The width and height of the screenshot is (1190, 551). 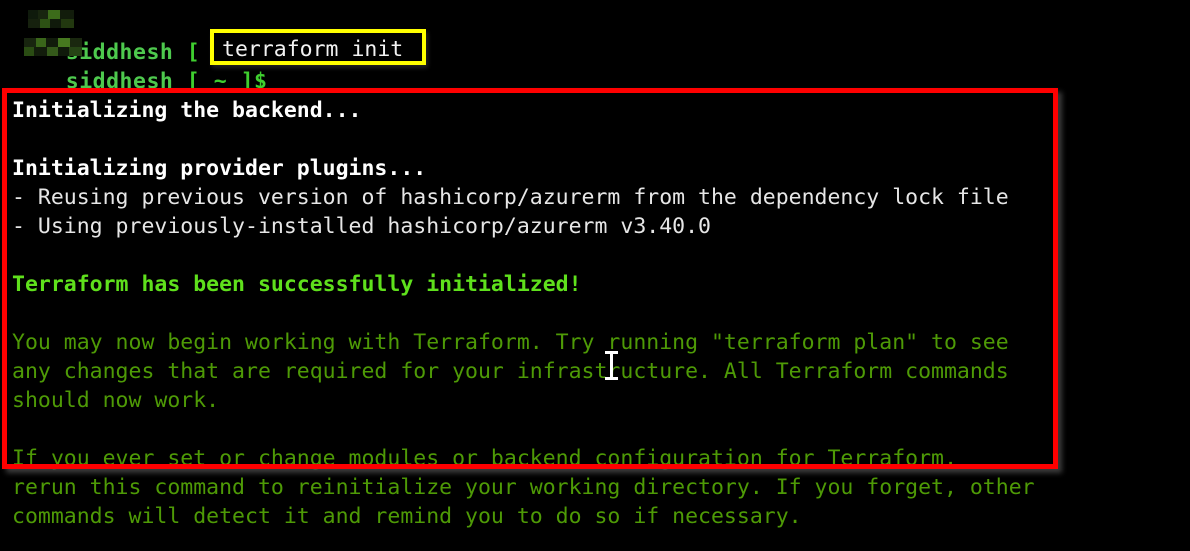 What do you see at coordinates (254, 539) in the screenshot?
I see `prompt-line-3: siddhesh [ ~ ]$ terraform plan` at bounding box center [254, 539].